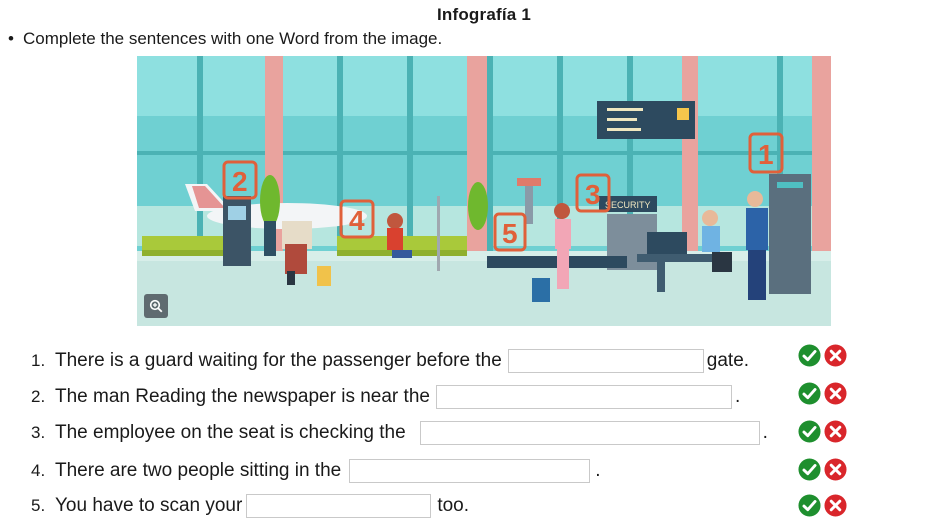  What do you see at coordinates (38, 470) in the screenshot?
I see `question-number: 4.` at bounding box center [38, 470].